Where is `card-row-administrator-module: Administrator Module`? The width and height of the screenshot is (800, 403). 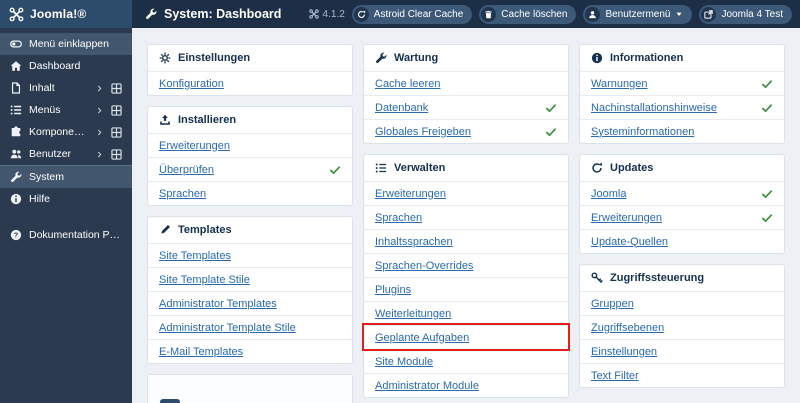 card-row-administrator-module: Administrator Module is located at coordinates (466, 385).